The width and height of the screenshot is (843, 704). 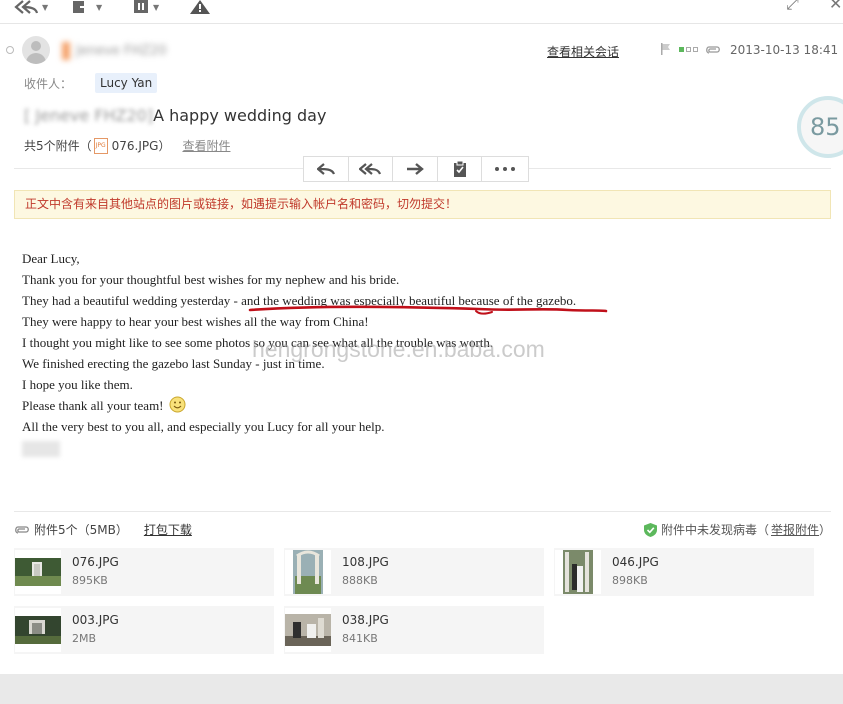 I want to click on flag-icon, so click(x=666, y=49).